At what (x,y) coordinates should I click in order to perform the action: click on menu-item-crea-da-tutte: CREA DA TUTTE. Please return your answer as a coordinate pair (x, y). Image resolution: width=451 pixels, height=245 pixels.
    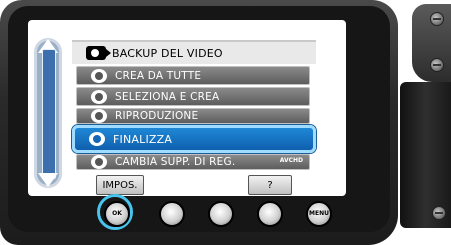
    Looking at the image, I should click on (193, 75).